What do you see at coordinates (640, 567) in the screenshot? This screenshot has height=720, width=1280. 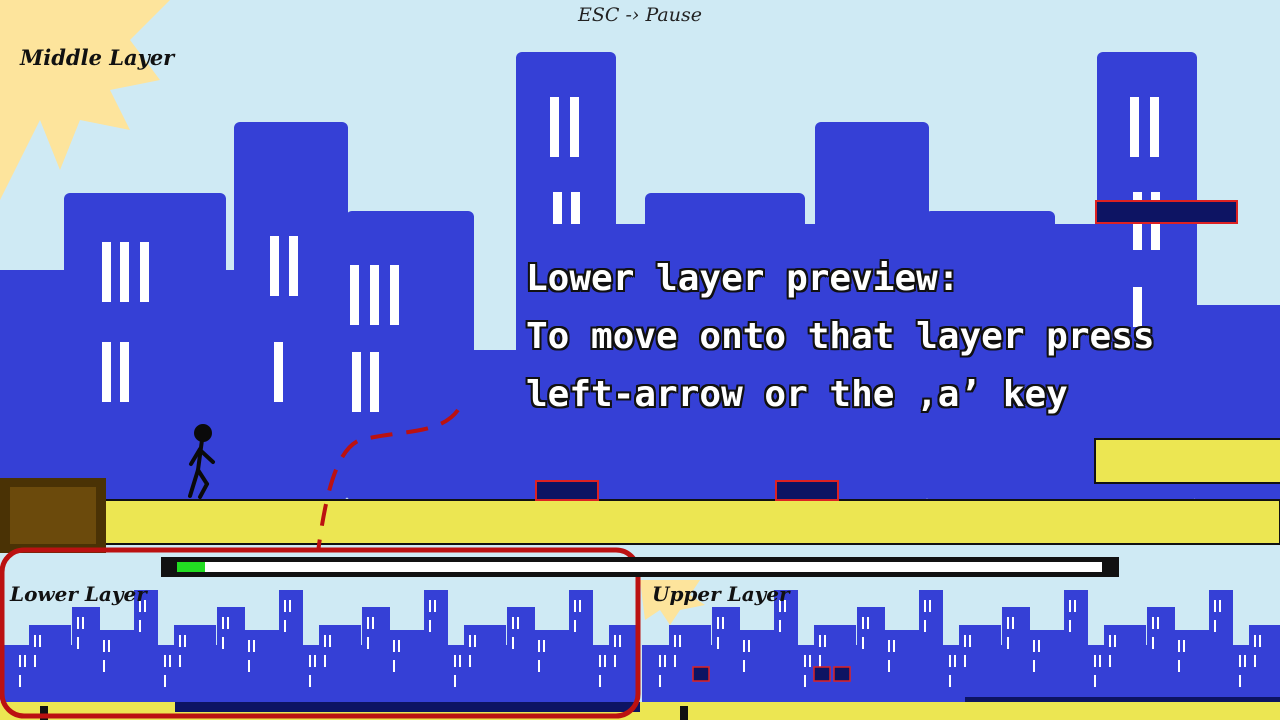 I see `level-progress-bar` at bounding box center [640, 567].